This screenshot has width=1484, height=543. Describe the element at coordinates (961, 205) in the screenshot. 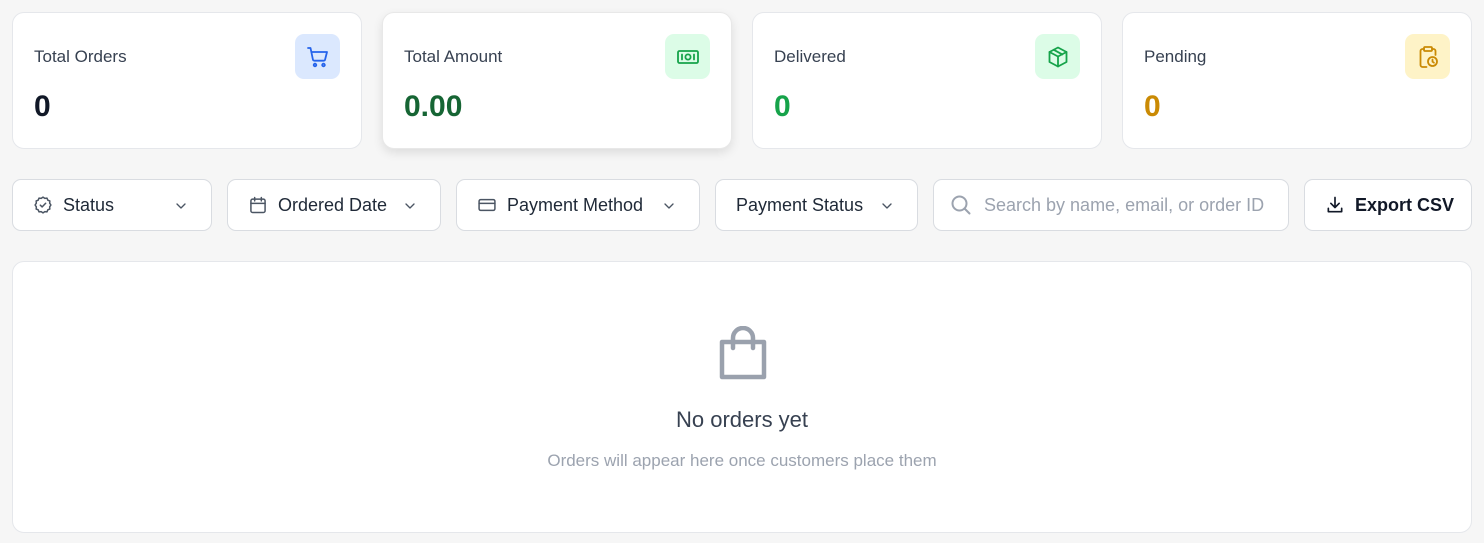

I see `search-icon` at that location.